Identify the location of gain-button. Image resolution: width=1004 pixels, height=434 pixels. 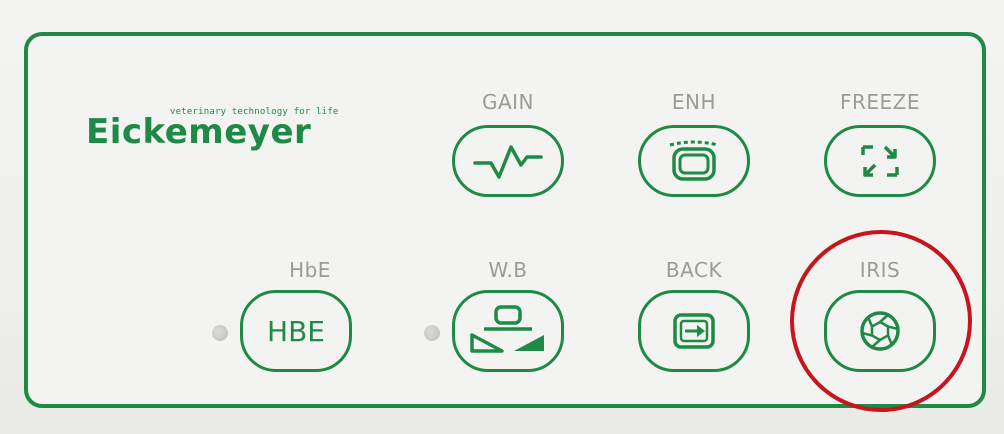
(508, 161).